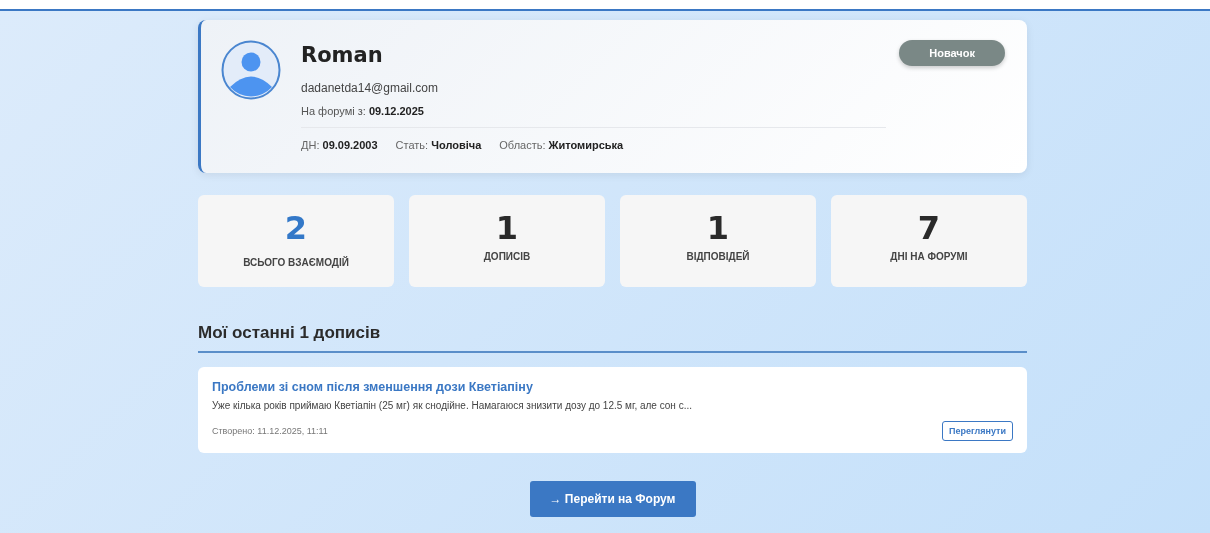 This screenshot has height=533, width=1210. What do you see at coordinates (952, 53) in the screenshot?
I see `rank-badge: Новачок` at bounding box center [952, 53].